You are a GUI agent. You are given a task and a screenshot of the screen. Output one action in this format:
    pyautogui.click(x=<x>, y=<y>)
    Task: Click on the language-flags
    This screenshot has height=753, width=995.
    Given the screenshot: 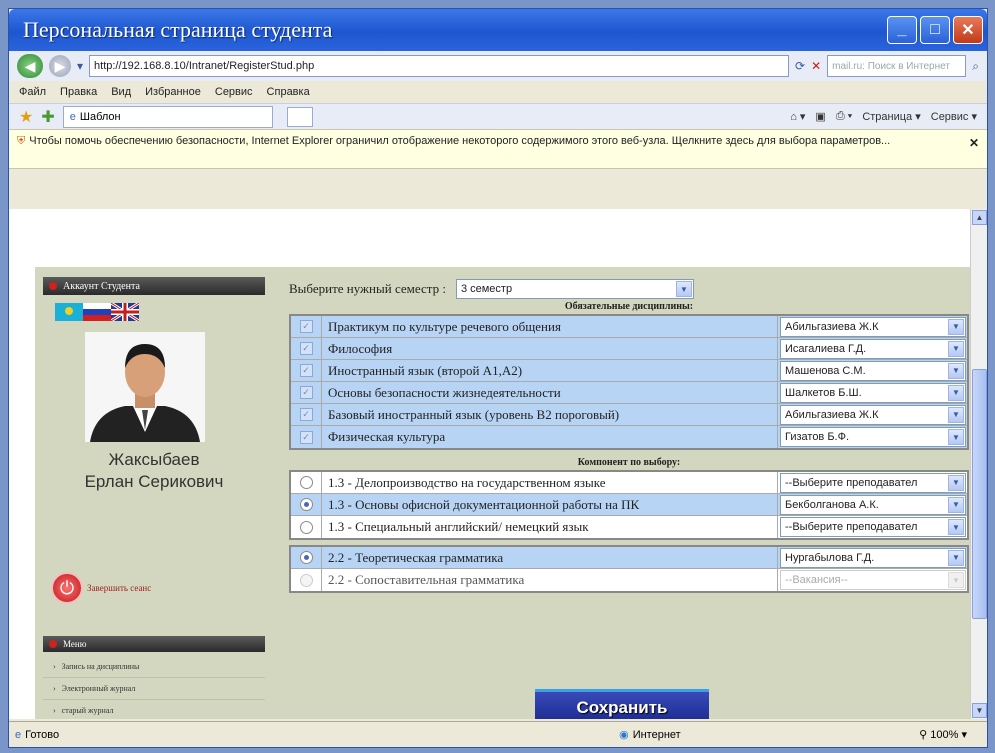 What is the action you would take?
    pyautogui.click(x=164, y=312)
    